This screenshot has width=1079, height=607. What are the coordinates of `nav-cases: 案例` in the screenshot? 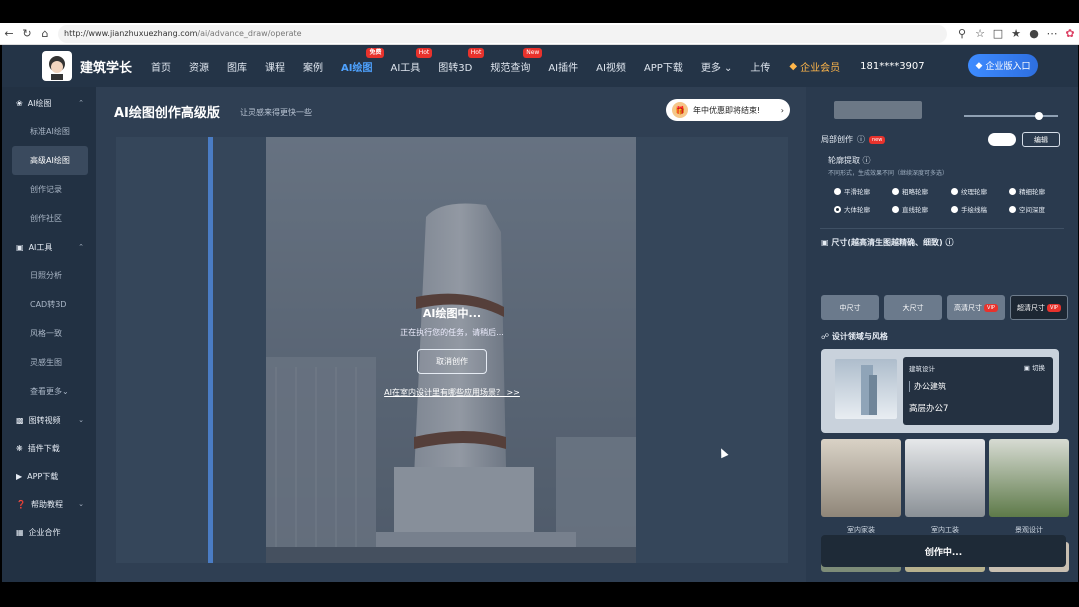 It's located at (313, 66).